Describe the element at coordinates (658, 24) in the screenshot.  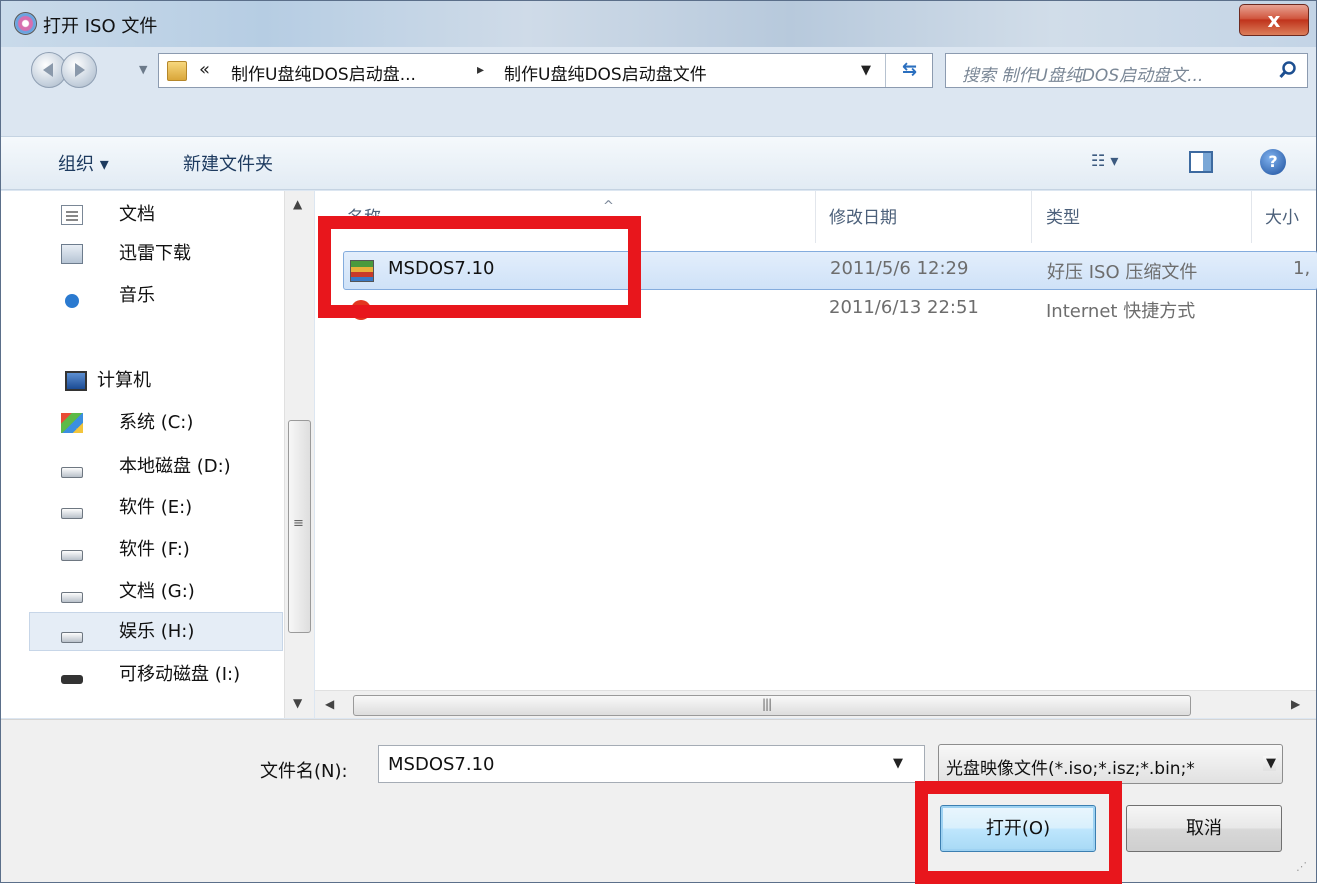
I see `title-bar: 打开 ISO 文件 x` at that location.